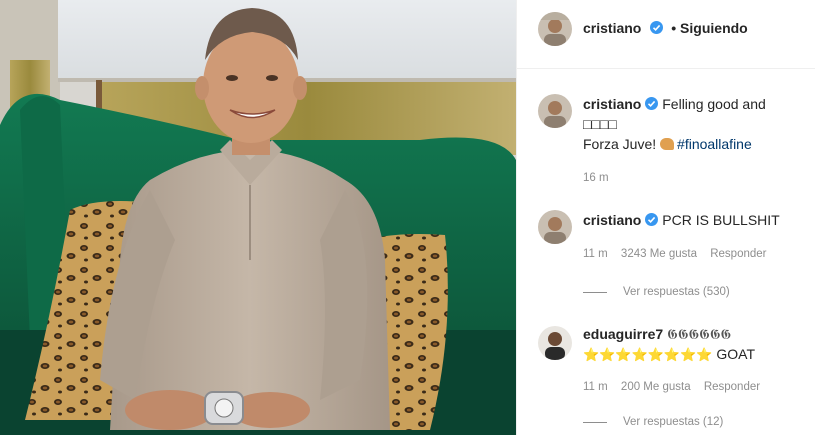 The height and width of the screenshot is (435, 815). What do you see at coordinates (709, 28) in the screenshot?
I see `follow-status-button: • Siguiendo` at bounding box center [709, 28].